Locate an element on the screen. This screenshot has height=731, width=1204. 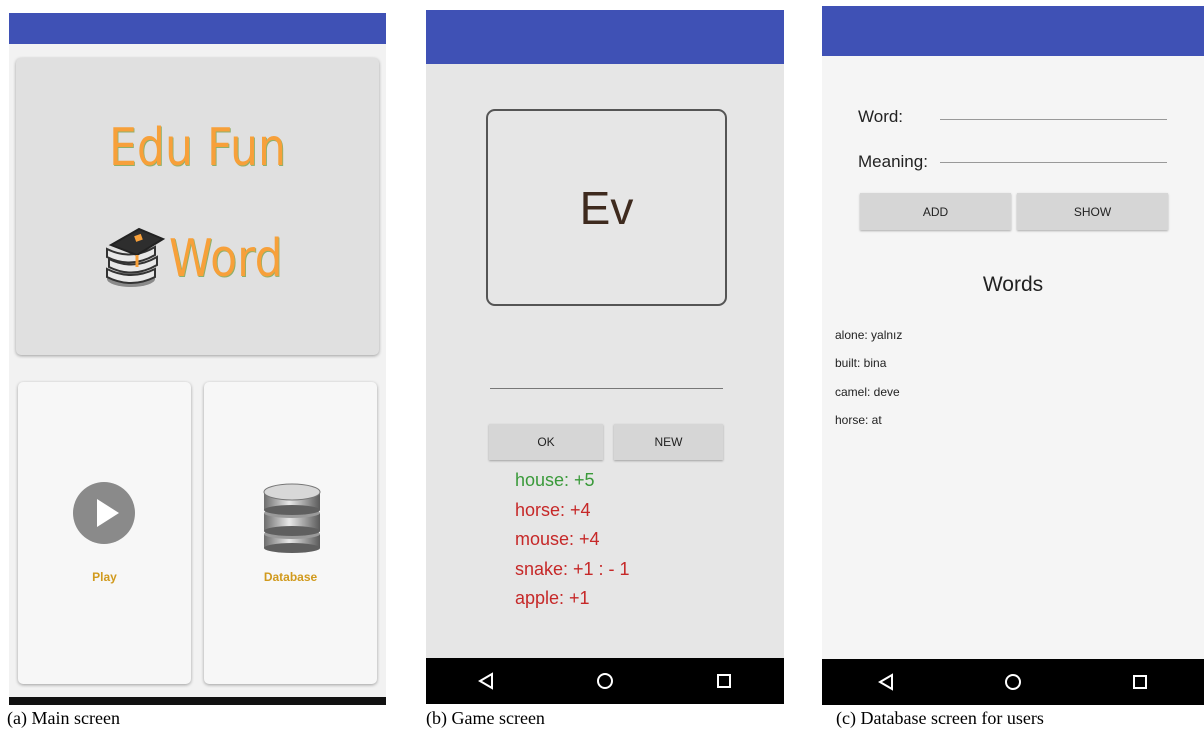
play-label: Play is located at coordinates (104, 577).